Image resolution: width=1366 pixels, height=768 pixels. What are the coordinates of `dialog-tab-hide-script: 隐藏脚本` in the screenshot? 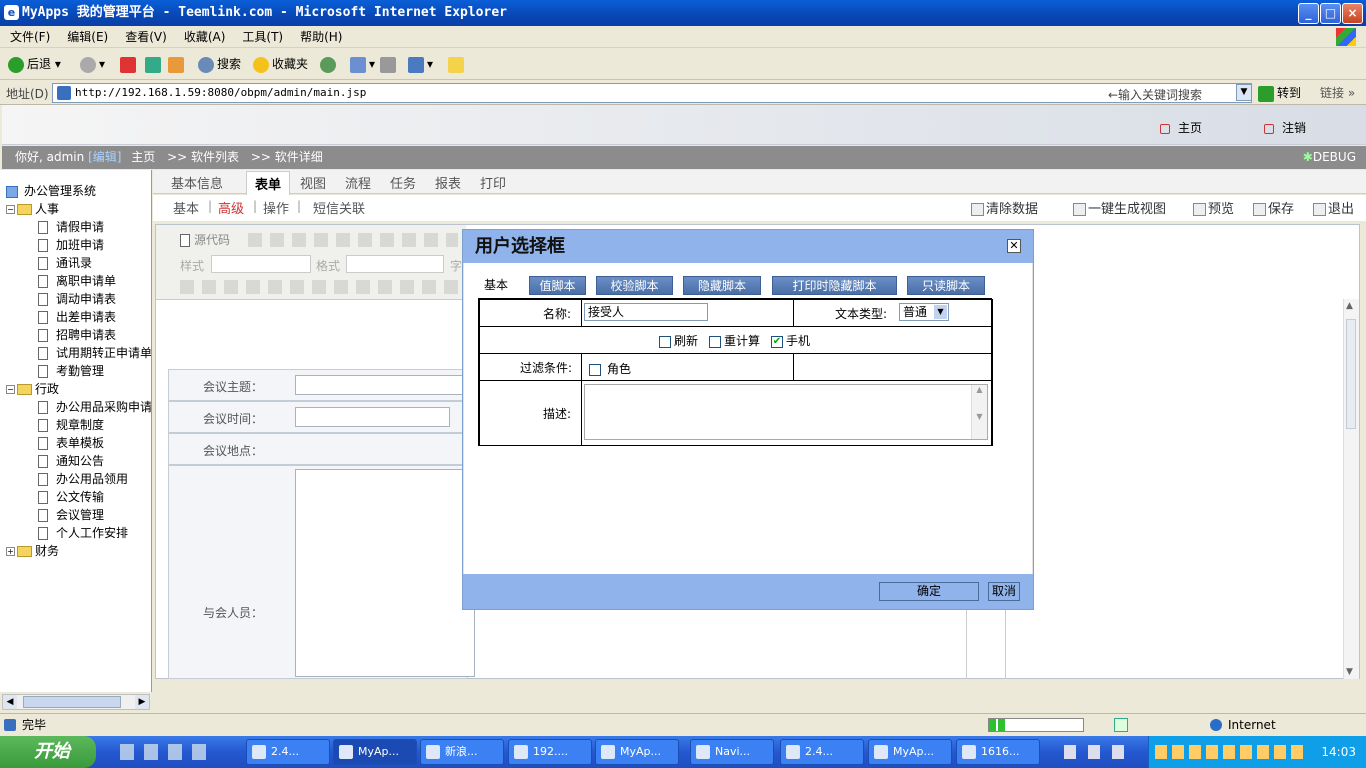 It's located at (722, 285).